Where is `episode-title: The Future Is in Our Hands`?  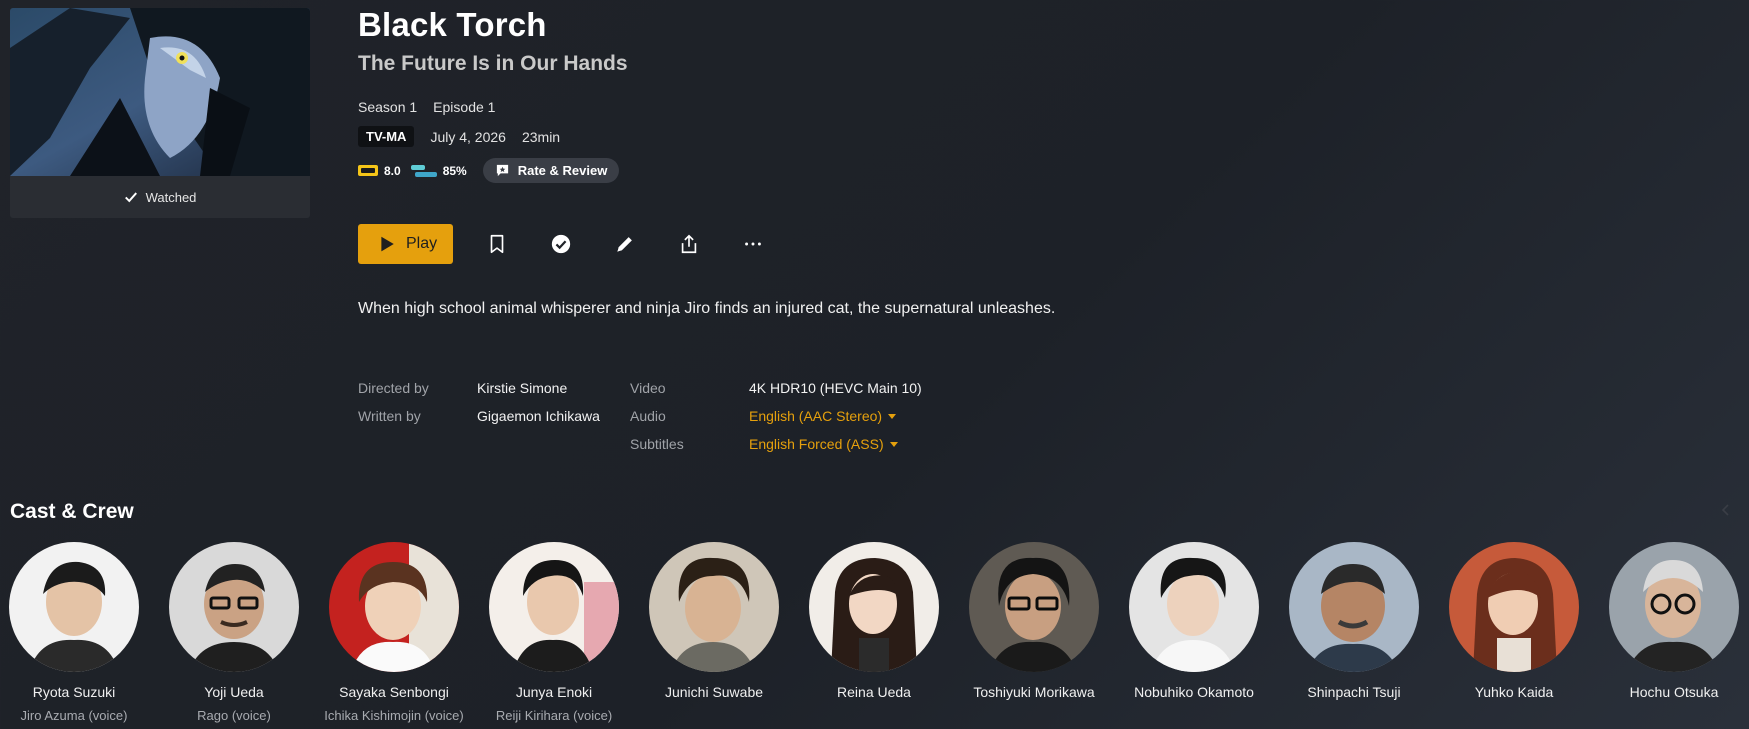
episode-title: The Future Is in Our Hands is located at coordinates (493, 63).